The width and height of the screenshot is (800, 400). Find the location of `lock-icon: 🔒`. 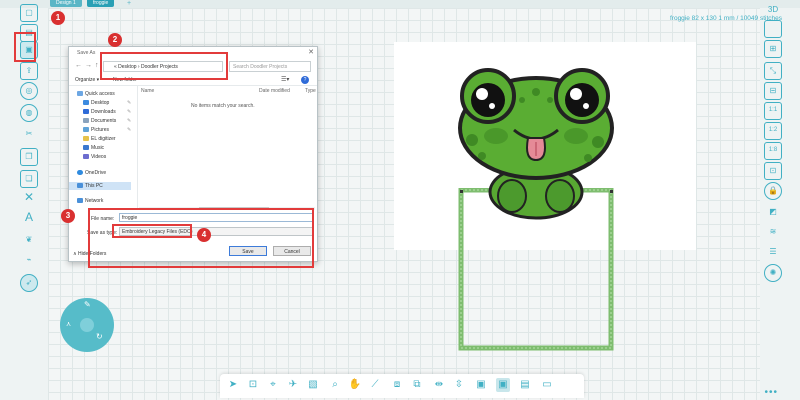

lock-icon: 🔒 is located at coordinates (773, 191).